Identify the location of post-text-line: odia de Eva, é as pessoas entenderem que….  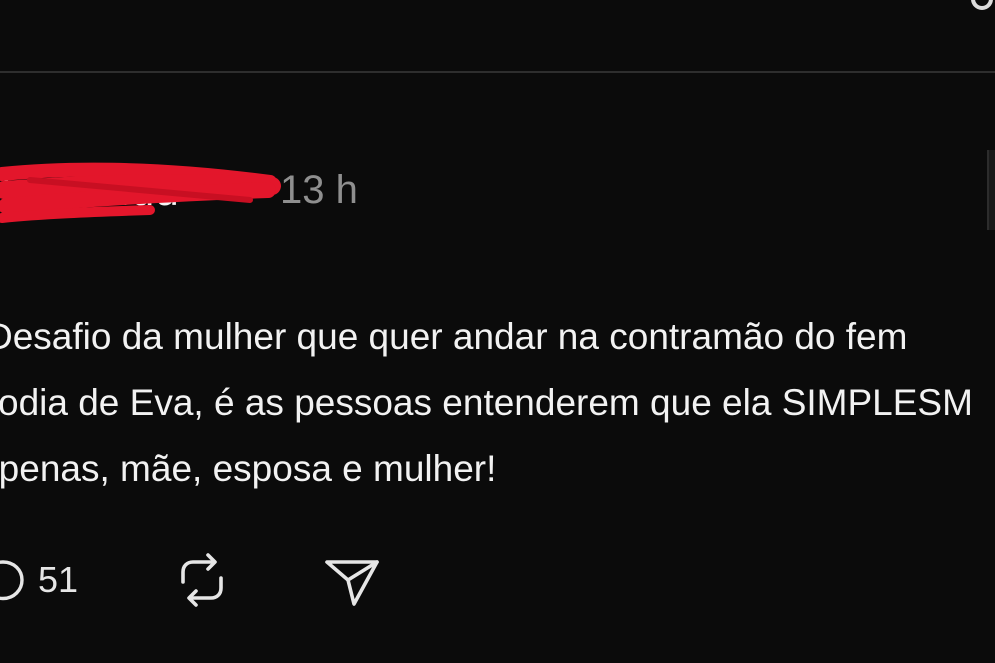
(486, 402).